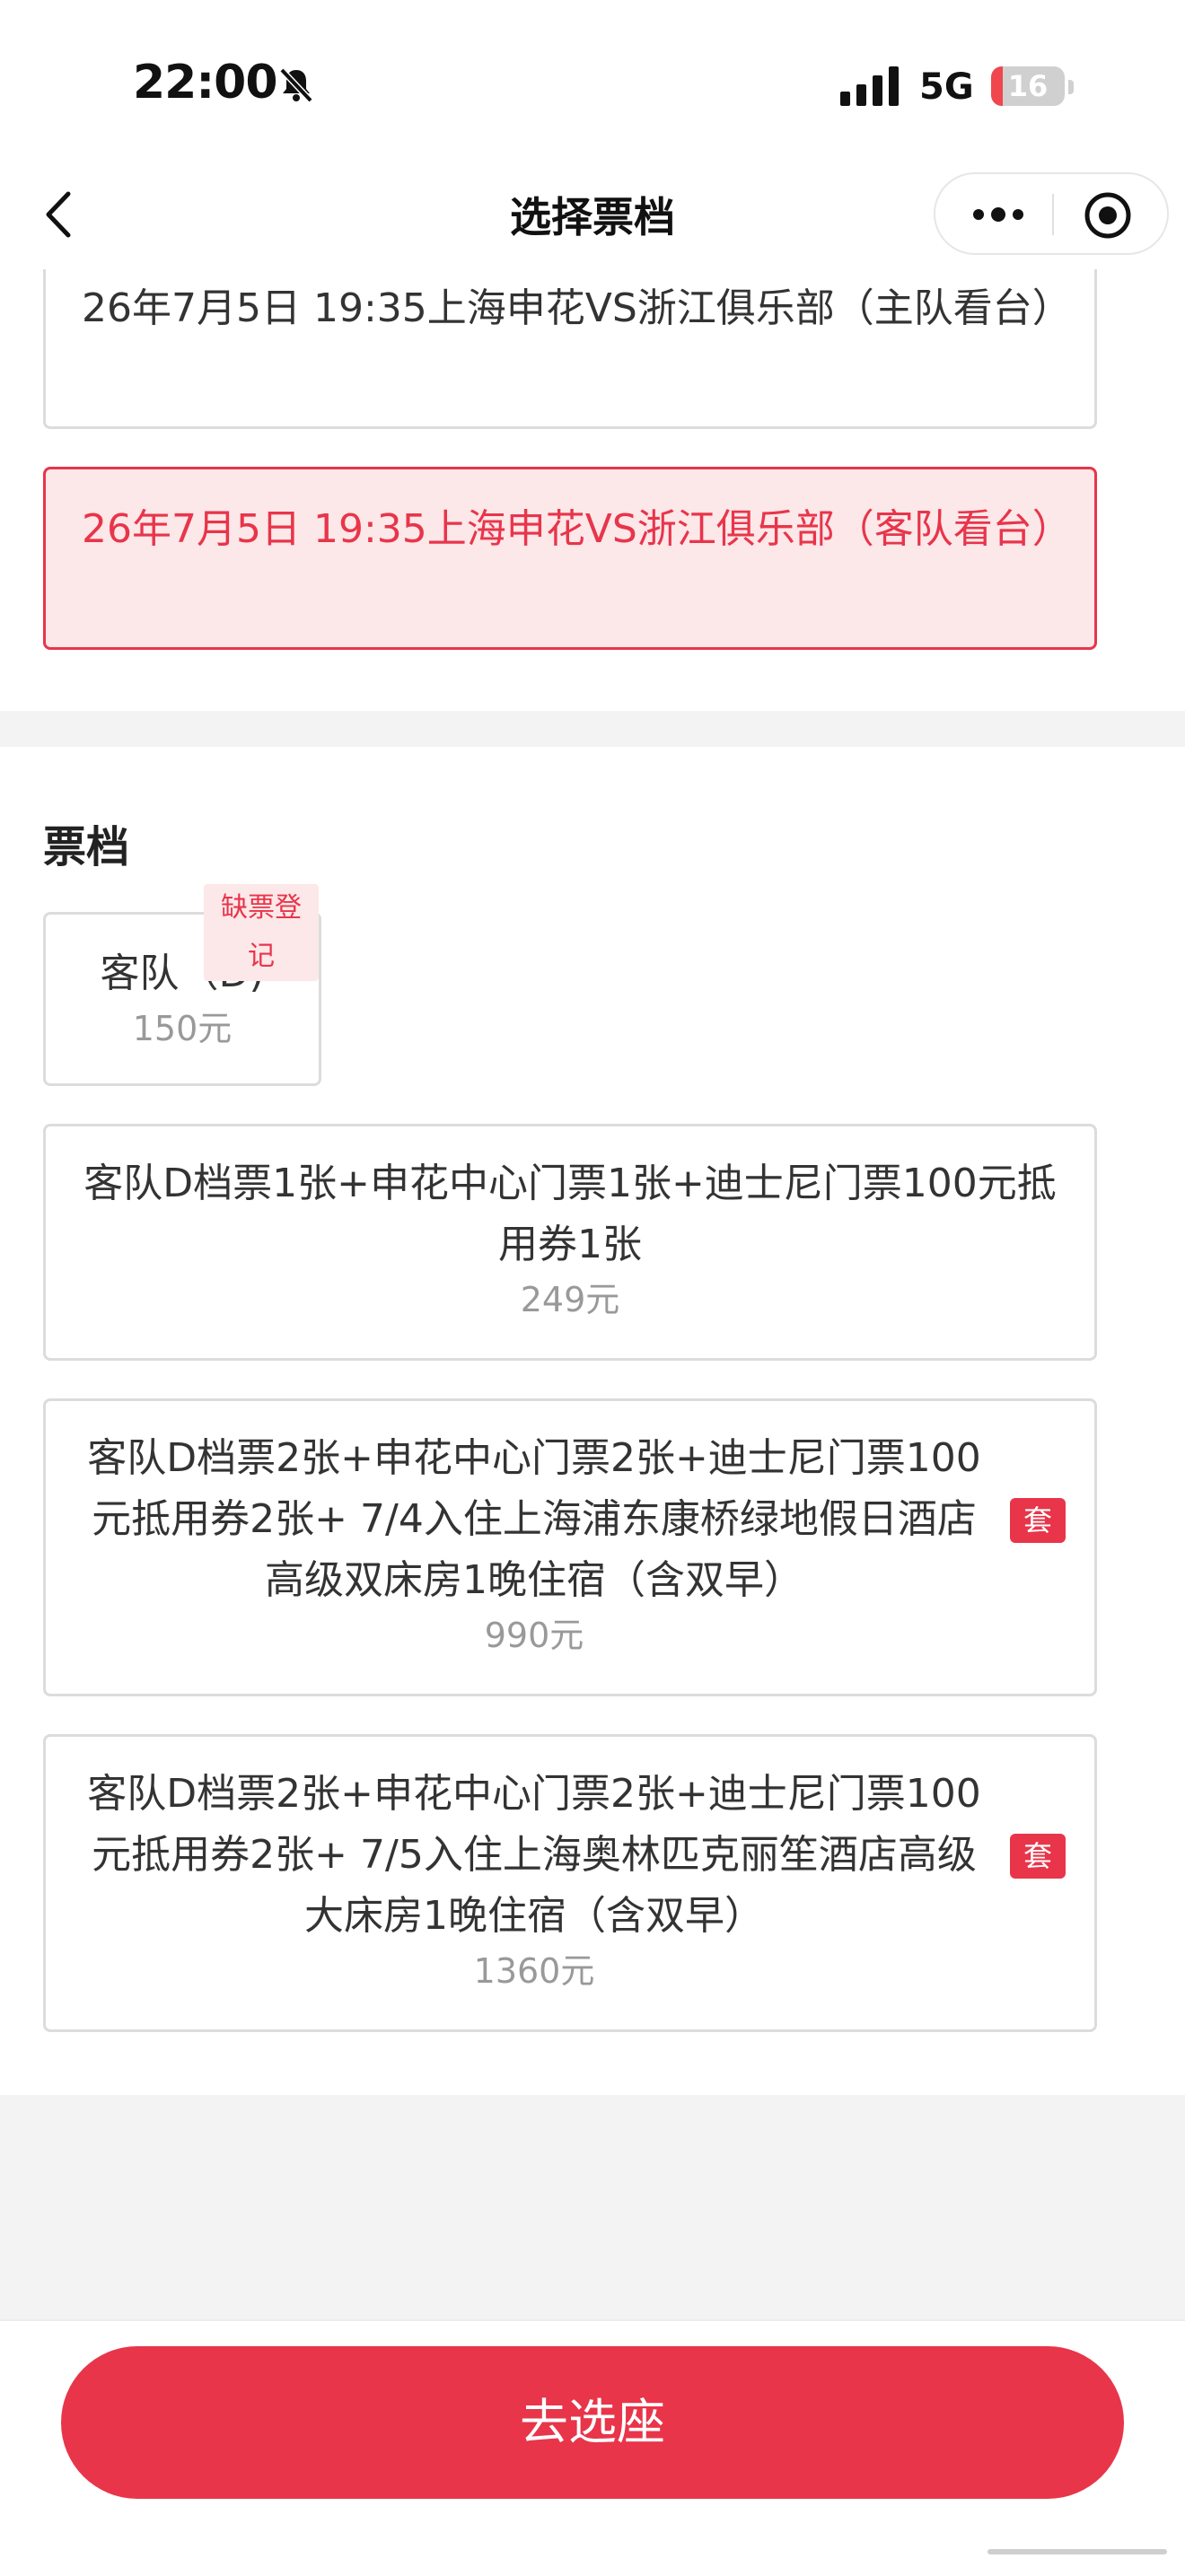 The height and width of the screenshot is (2576, 1185). Describe the element at coordinates (592, 2422) in the screenshot. I see `select-seat-button: 去选座` at that location.